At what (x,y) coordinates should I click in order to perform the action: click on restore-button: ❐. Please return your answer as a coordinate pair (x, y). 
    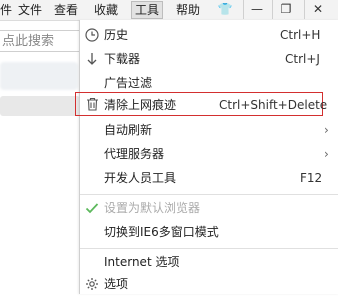
    Looking at the image, I should click on (285, 9).